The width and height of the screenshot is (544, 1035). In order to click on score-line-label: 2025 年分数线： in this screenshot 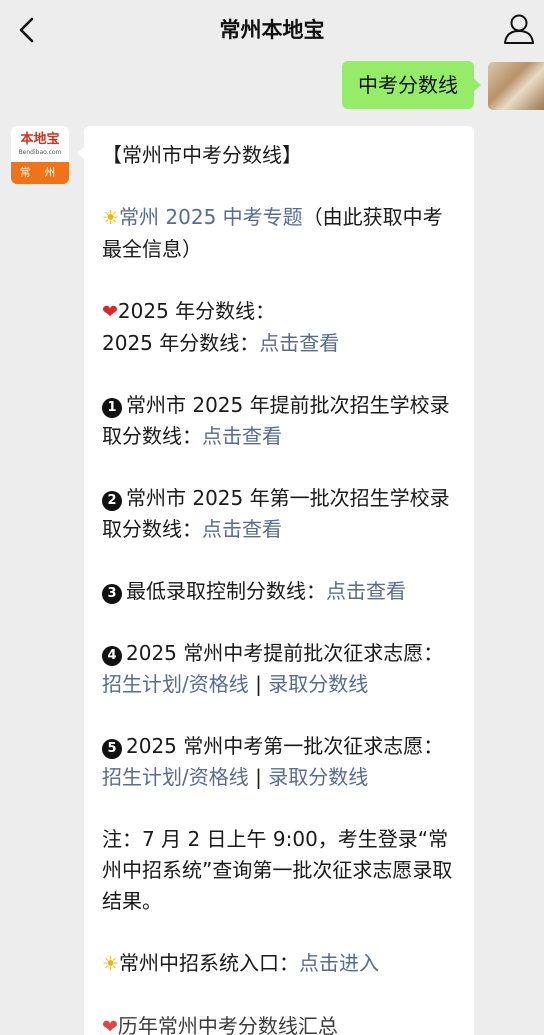, I will do `click(181, 343)`.